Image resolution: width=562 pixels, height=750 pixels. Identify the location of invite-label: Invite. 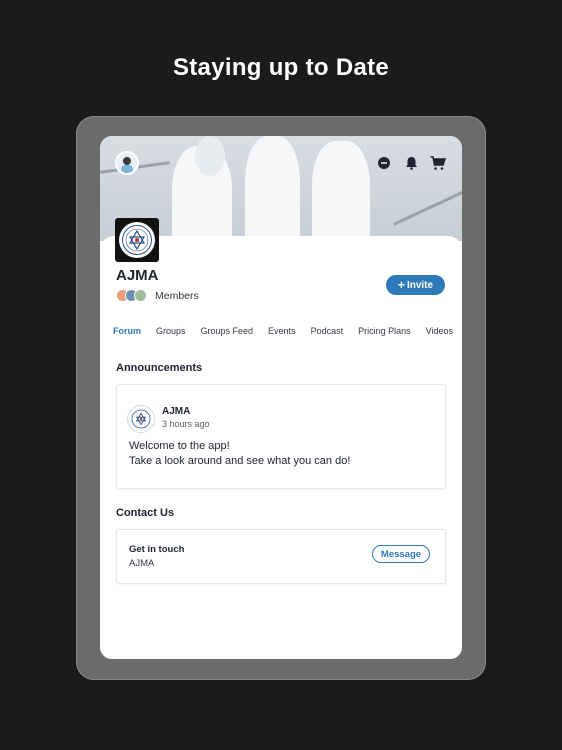
(420, 285).